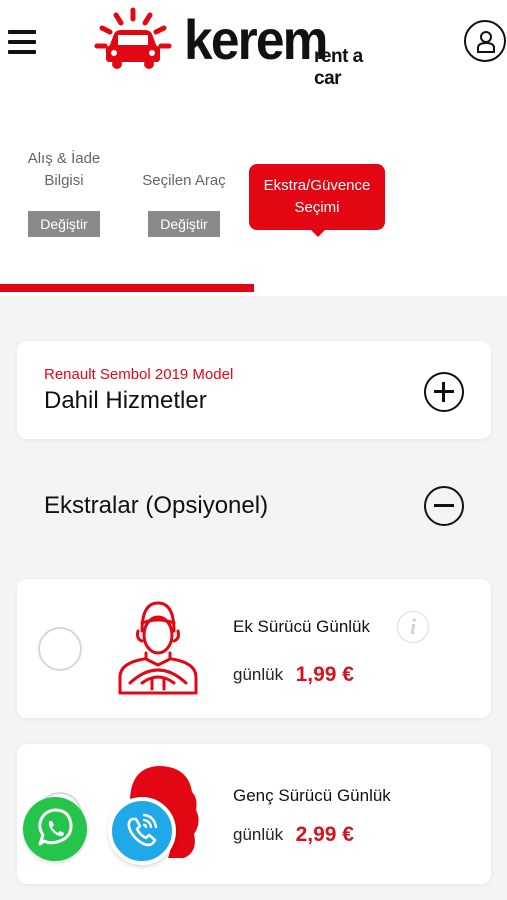 This screenshot has height=900, width=507. I want to click on user-account-icon, so click(486, 42).